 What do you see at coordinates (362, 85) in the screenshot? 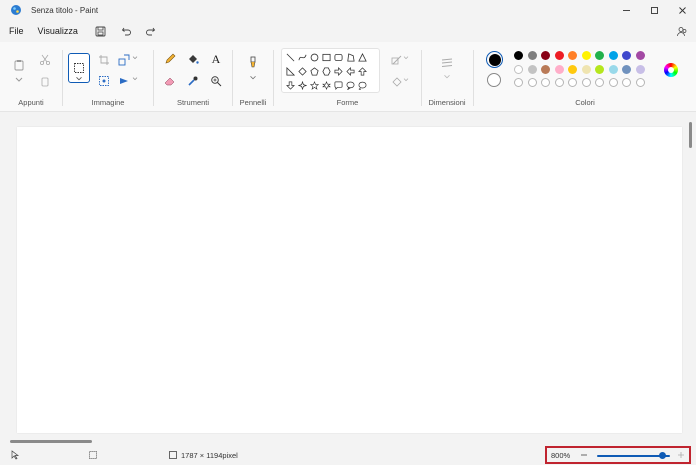
I see `shape-cloud-callout` at bounding box center [362, 85].